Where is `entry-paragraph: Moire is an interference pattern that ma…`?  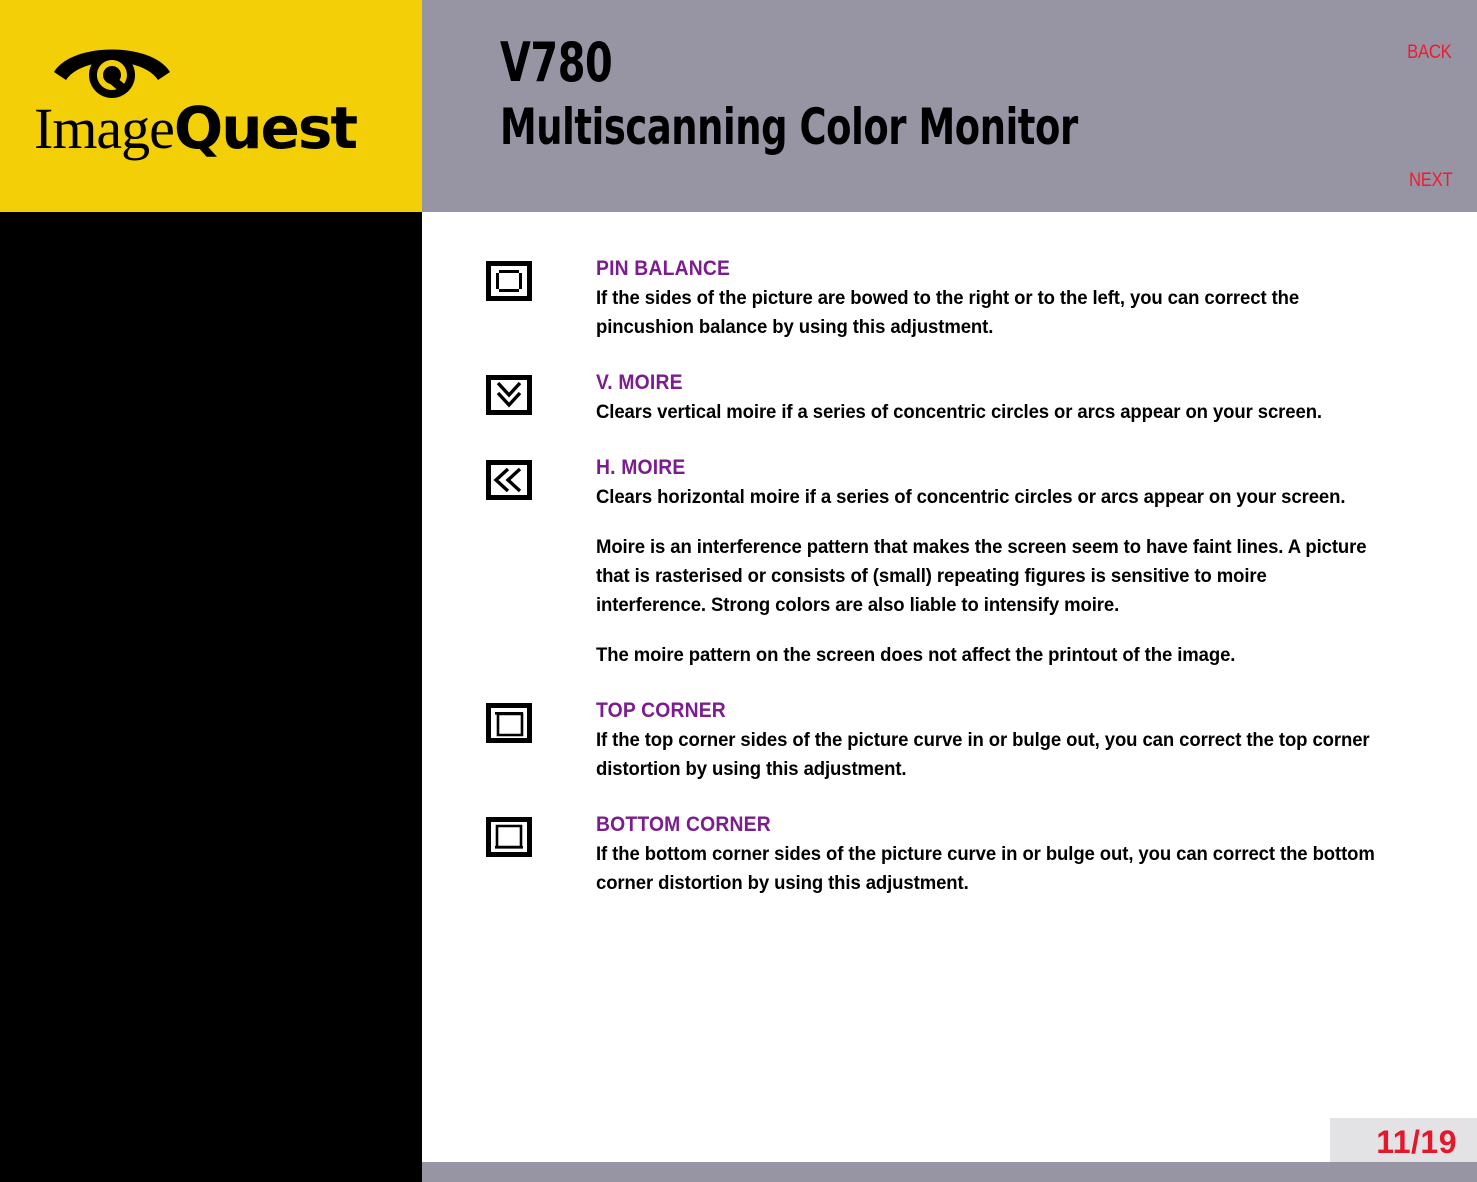 entry-paragraph: Moire is an interference pattern that ma… is located at coordinates (981, 576).